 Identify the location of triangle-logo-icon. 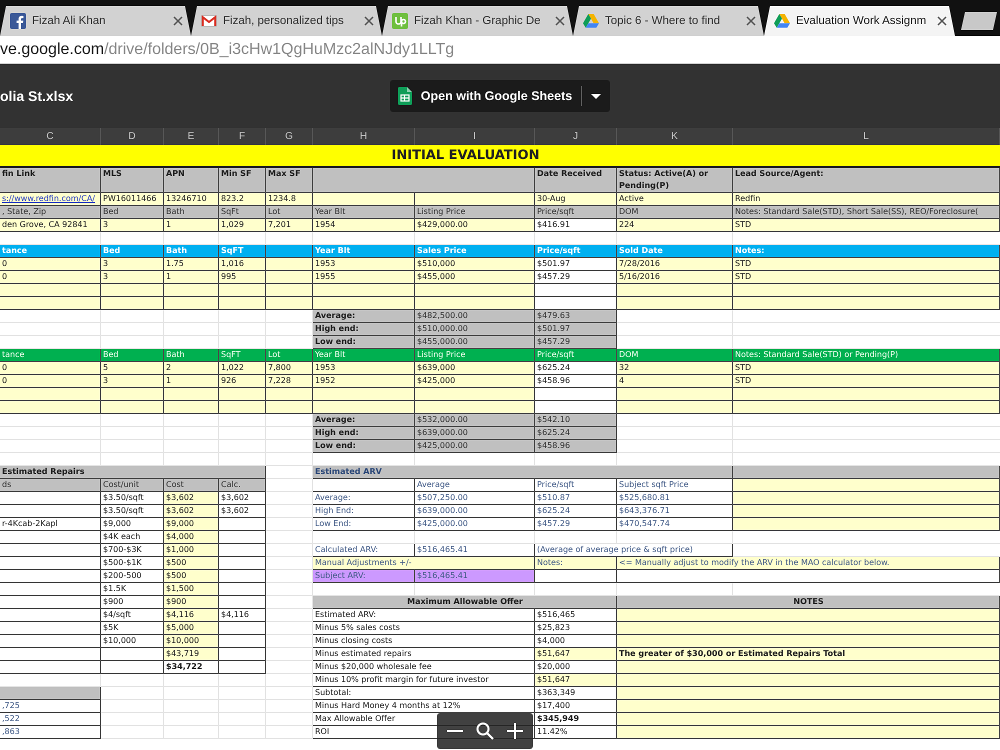
(782, 21).